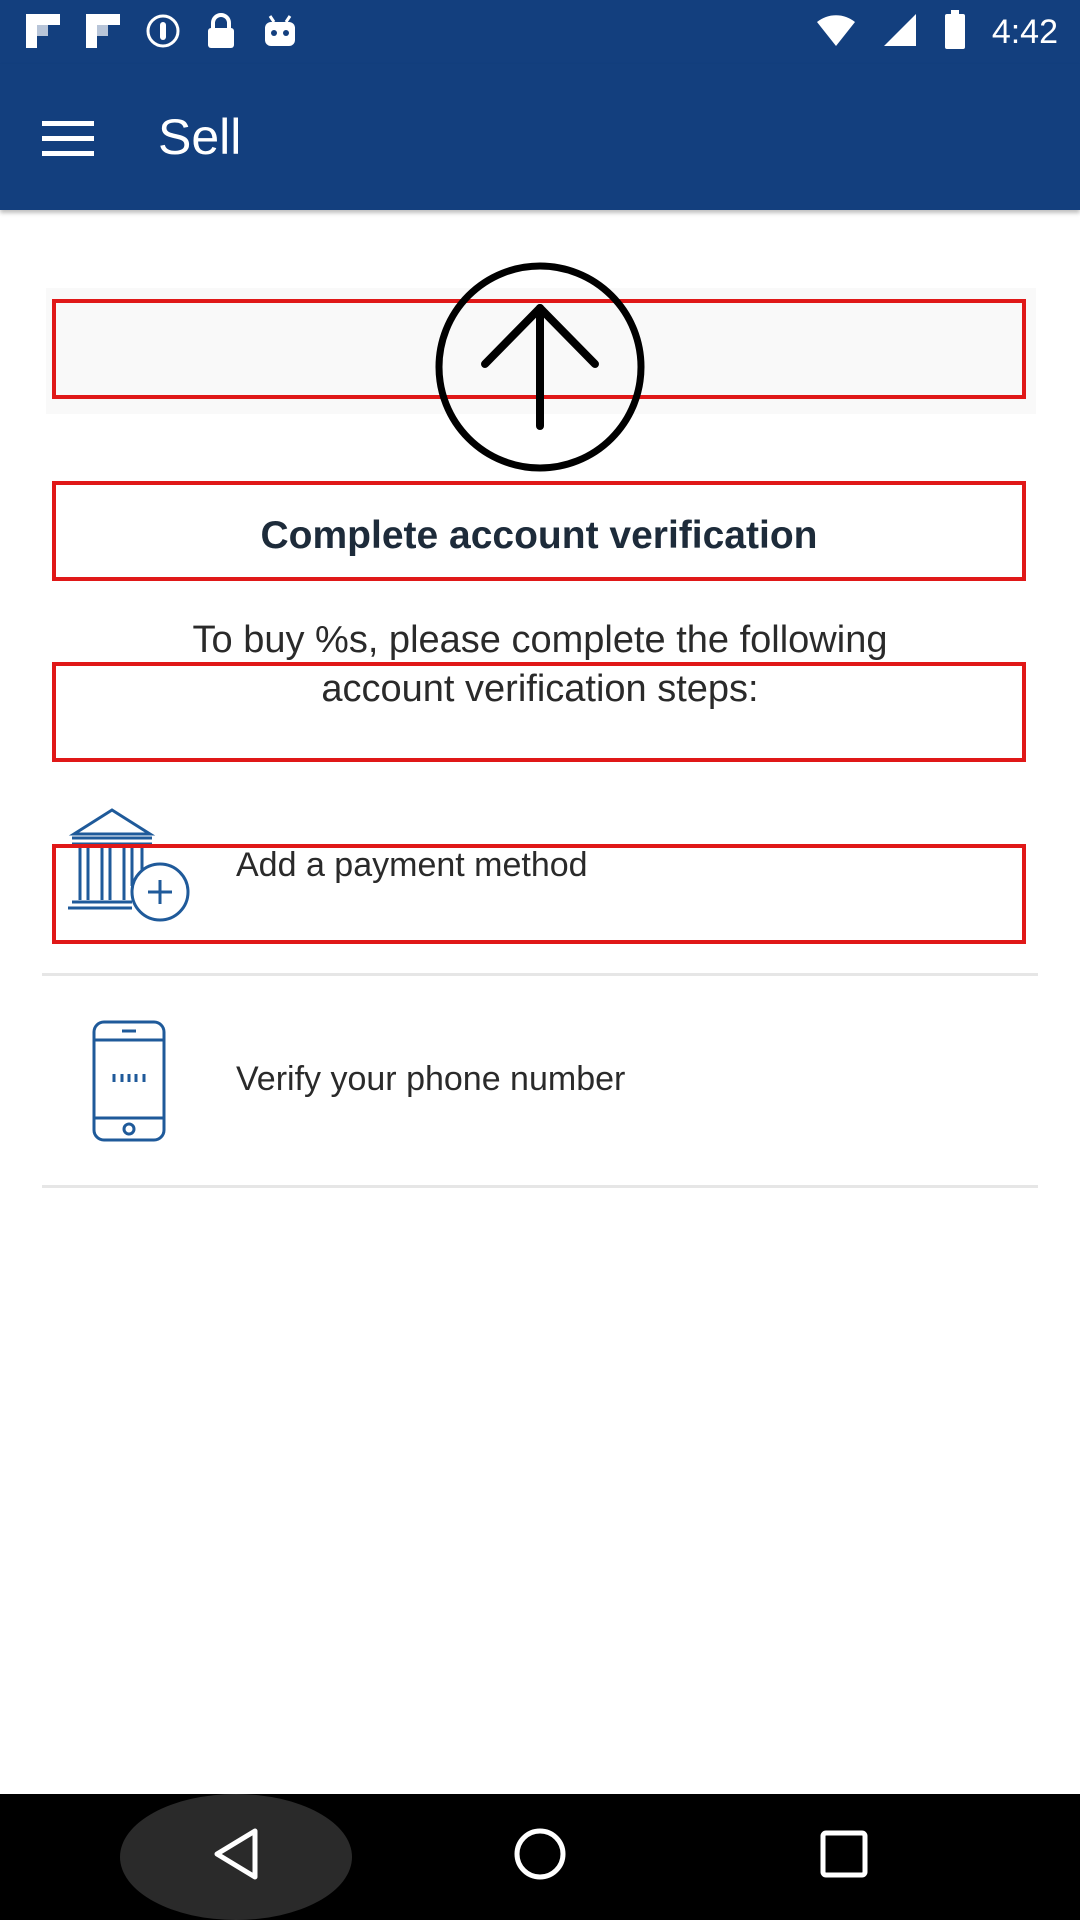  What do you see at coordinates (540, 367) in the screenshot?
I see `upload-arrow-icon` at bounding box center [540, 367].